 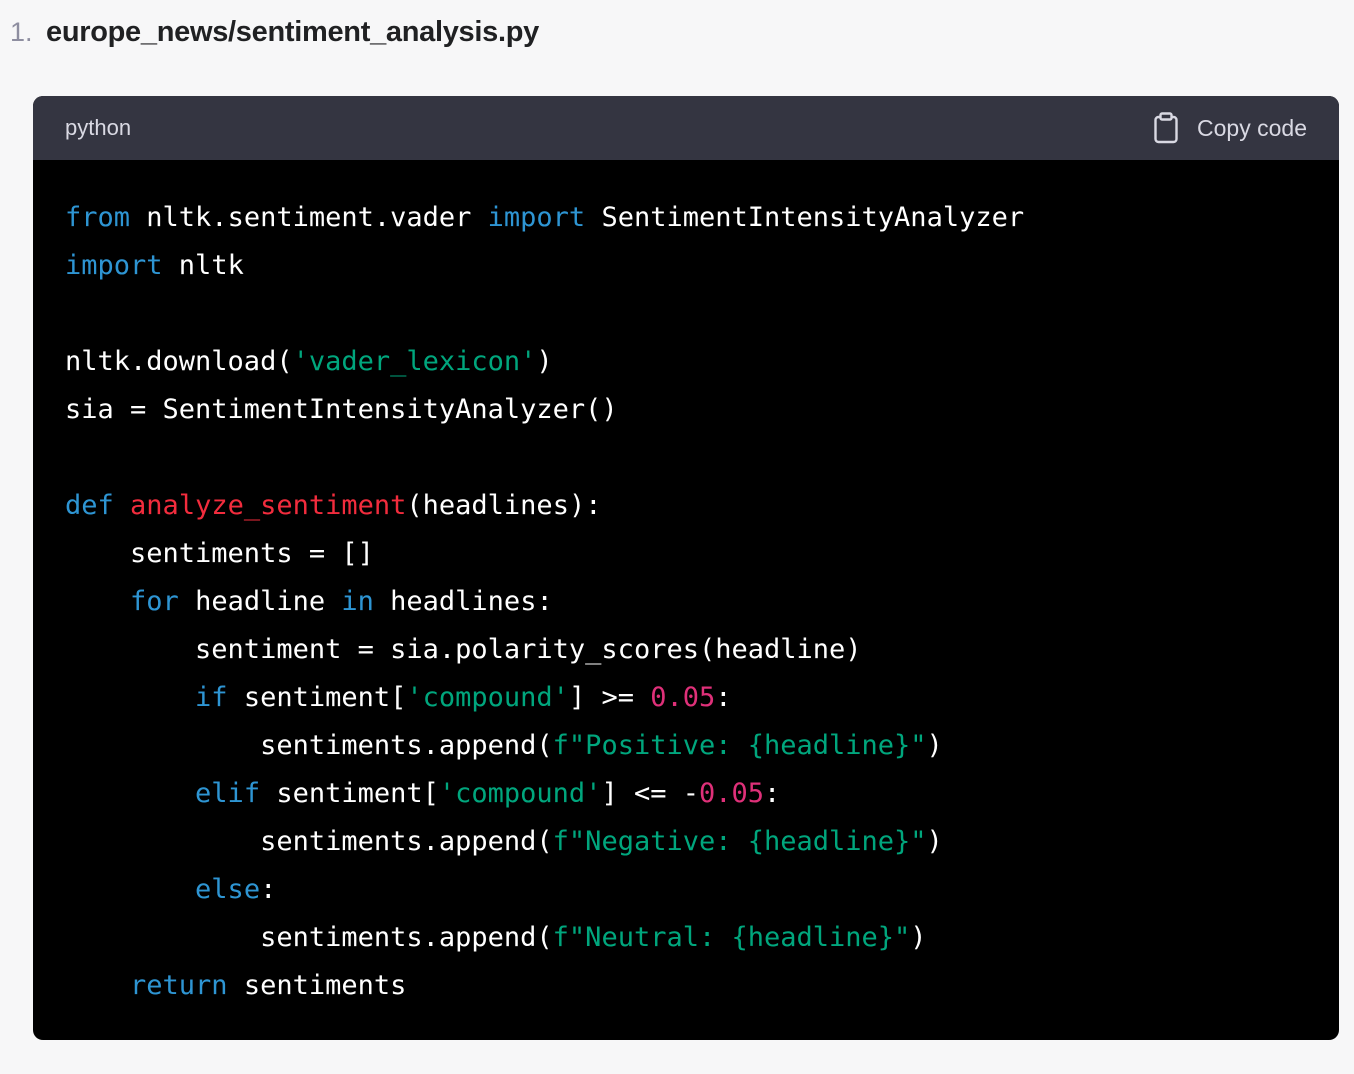 What do you see at coordinates (179, 361) in the screenshot?
I see `code-token: nltk.download(` at bounding box center [179, 361].